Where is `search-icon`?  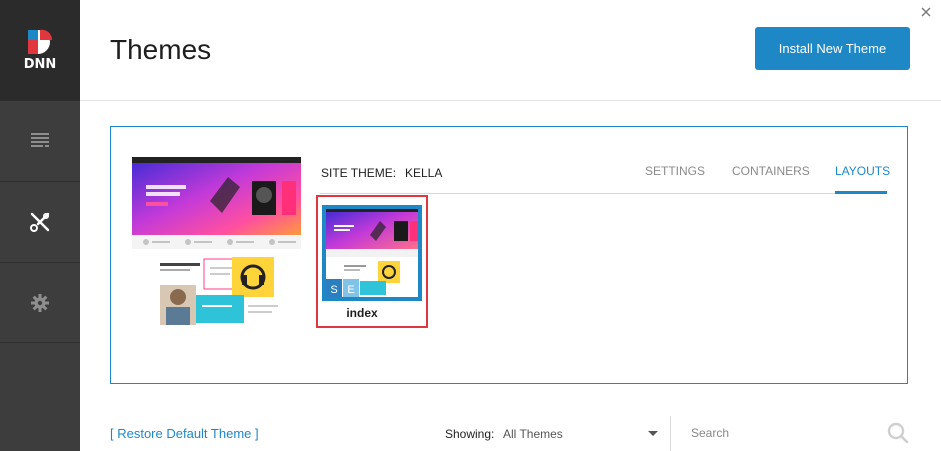 search-icon is located at coordinates (898, 433).